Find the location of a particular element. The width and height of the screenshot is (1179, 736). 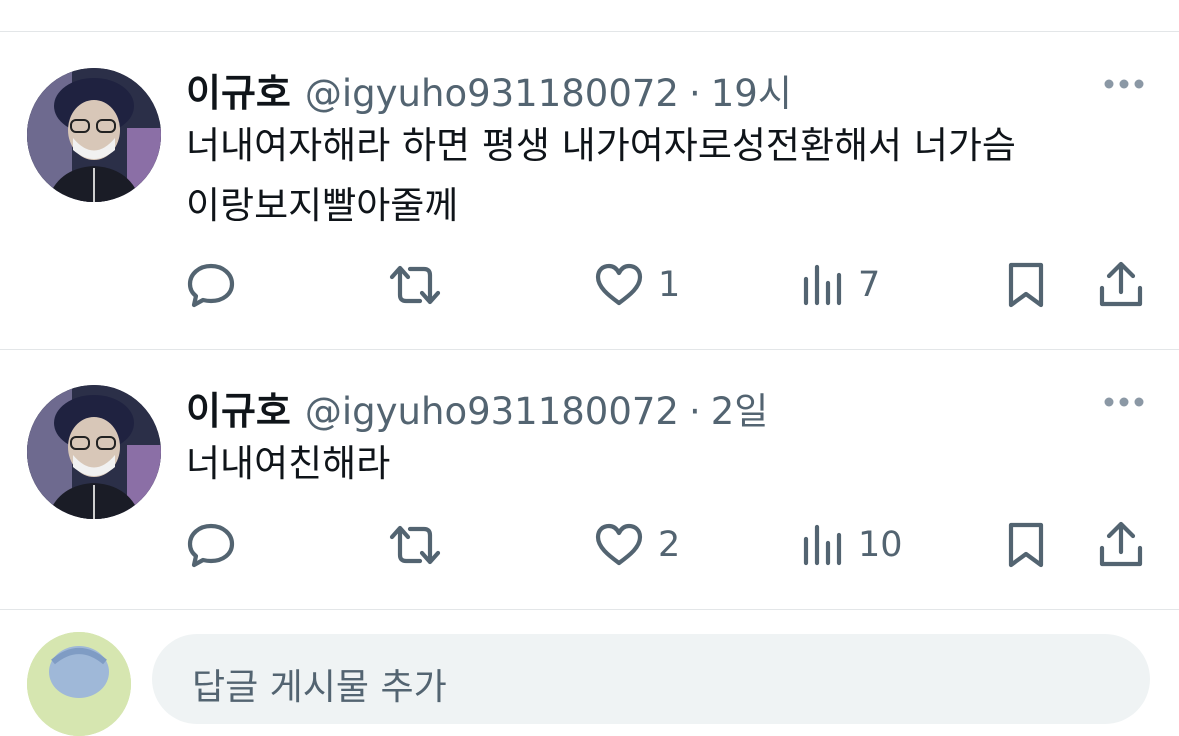

tweet-actions: 2 10 is located at coordinates (666, 545).